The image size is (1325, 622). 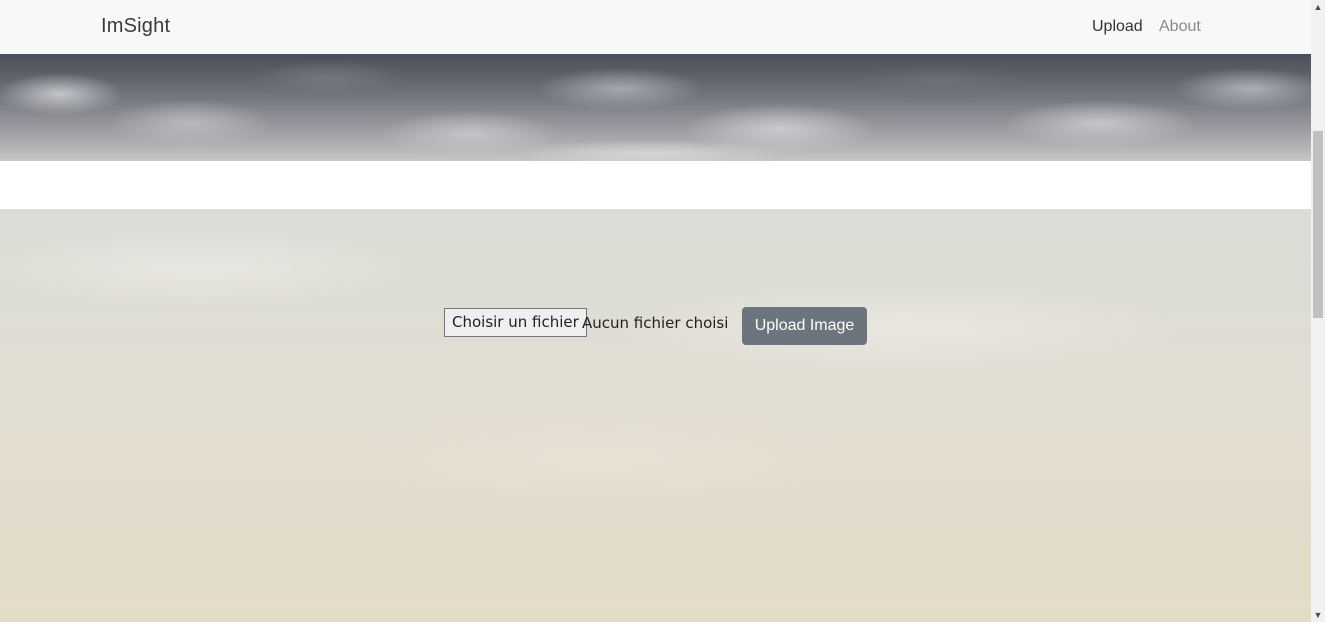 I want to click on scrollbar-thumb, so click(x=1318, y=224).